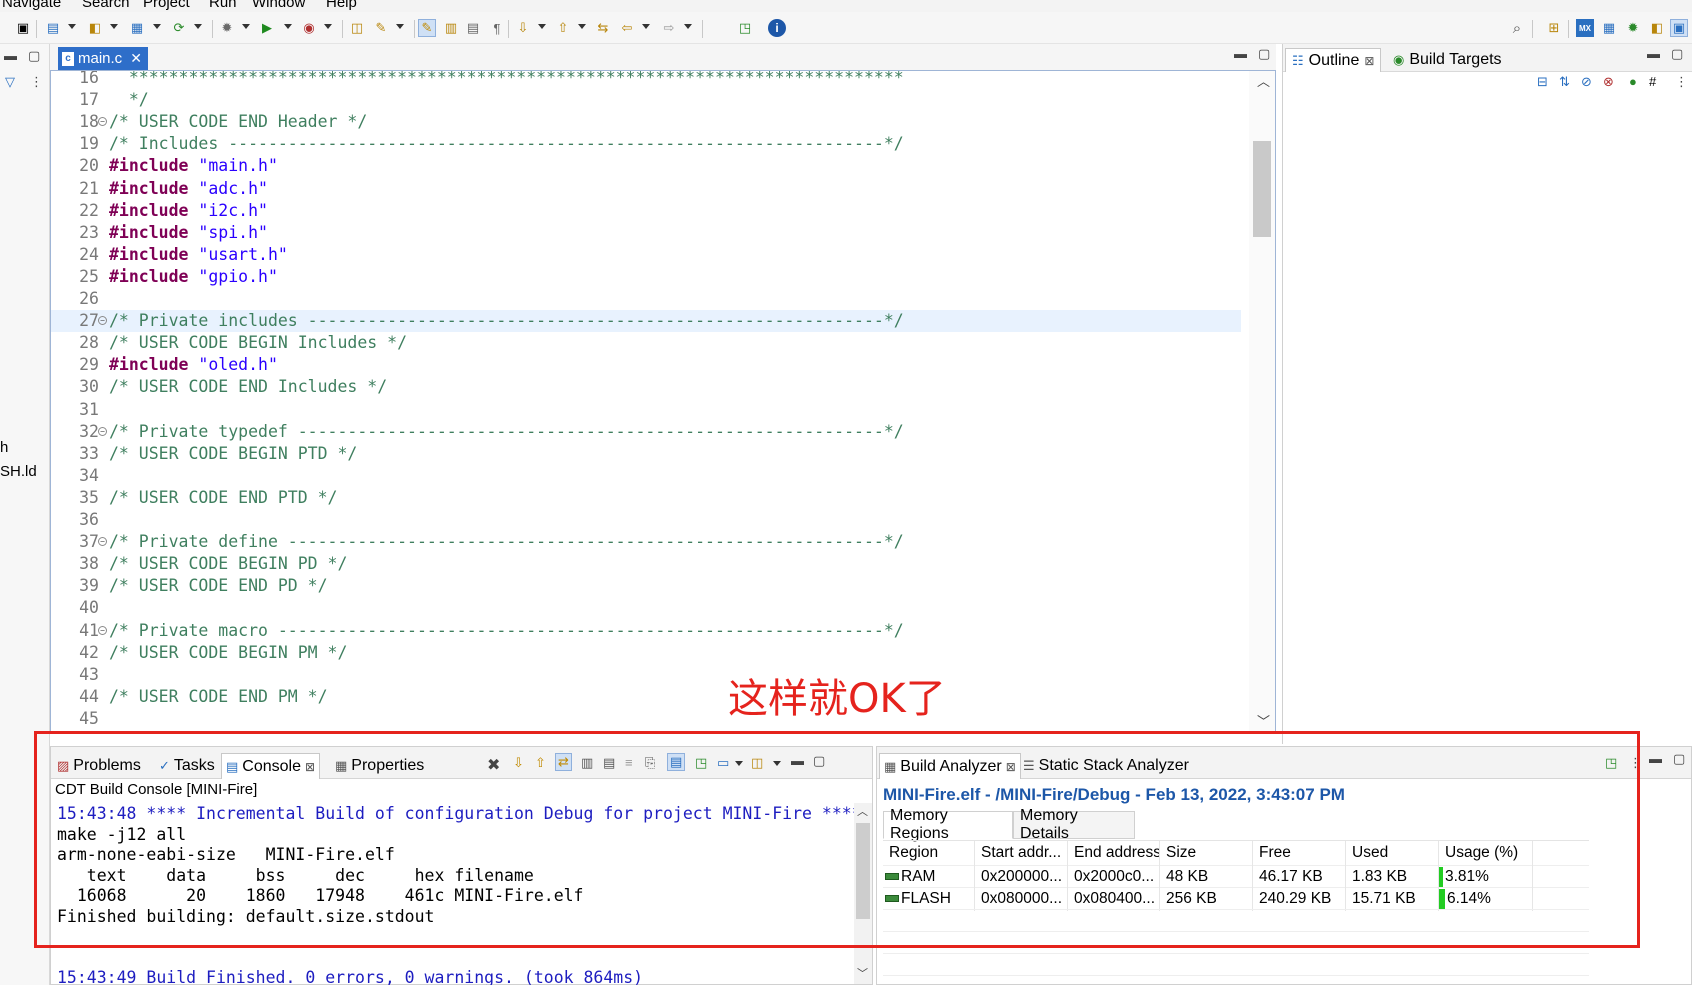 This screenshot has height=985, width=1692. What do you see at coordinates (650, 763) in the screenshot?
I see `copy-output-icon: ⎘` at bounding box center [650, 763].